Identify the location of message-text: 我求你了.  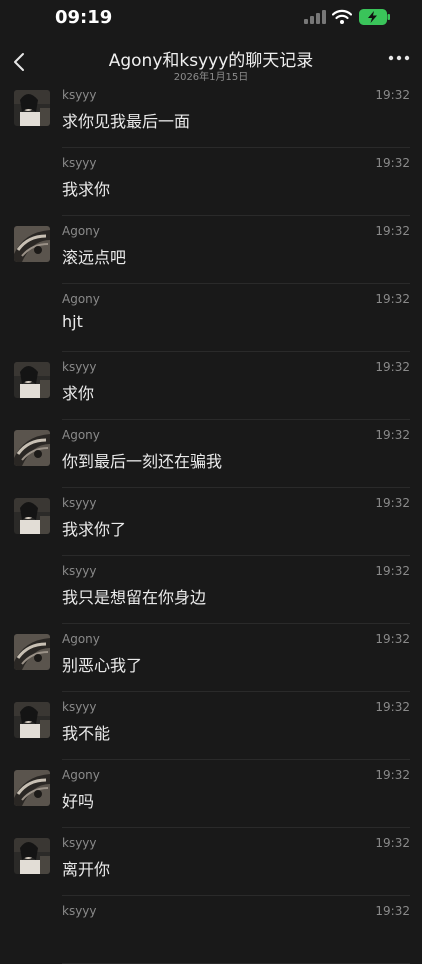
(94, 529).